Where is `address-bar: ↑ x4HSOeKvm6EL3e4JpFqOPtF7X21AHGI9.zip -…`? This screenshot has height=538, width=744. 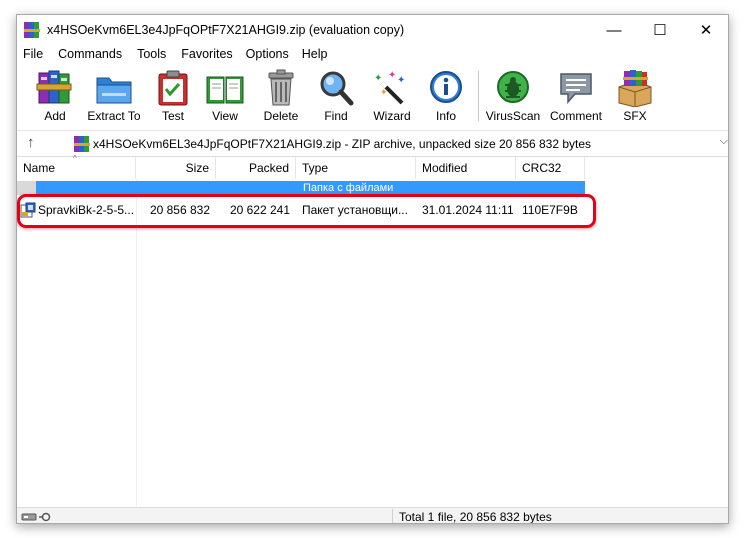
address-bar: ↑ x4HSOeKvm6EL3e4JpFqOPtF7X21AHGI9.zip -… is located at coordinates (372, 143).